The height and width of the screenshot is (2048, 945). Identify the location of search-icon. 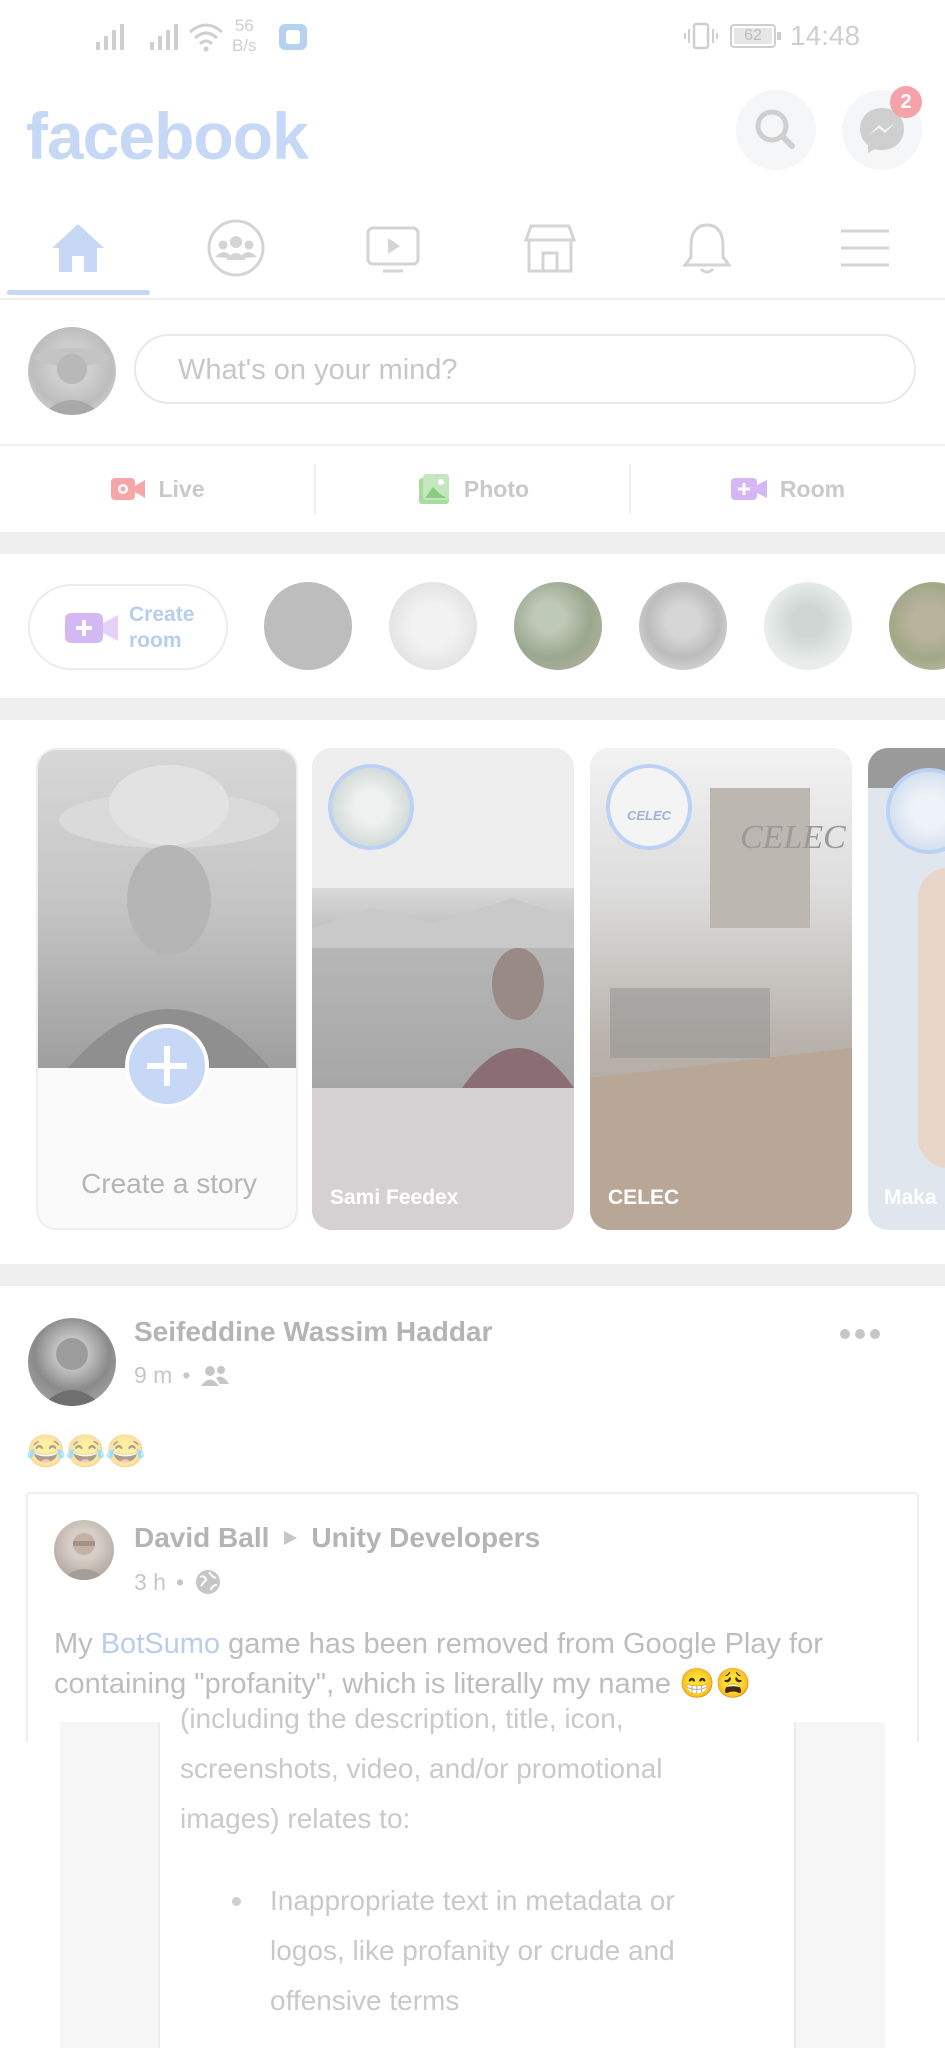
(775, 129).